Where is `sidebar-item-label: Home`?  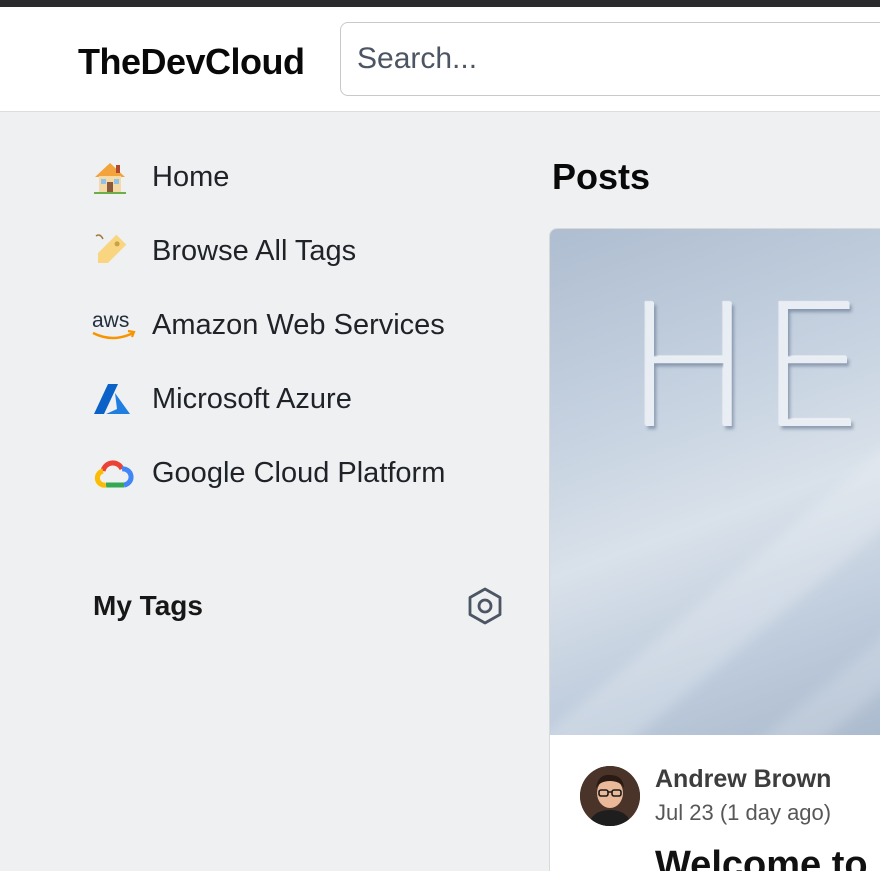
sidebar-item-label: Home is located at coordinates (191, 176).